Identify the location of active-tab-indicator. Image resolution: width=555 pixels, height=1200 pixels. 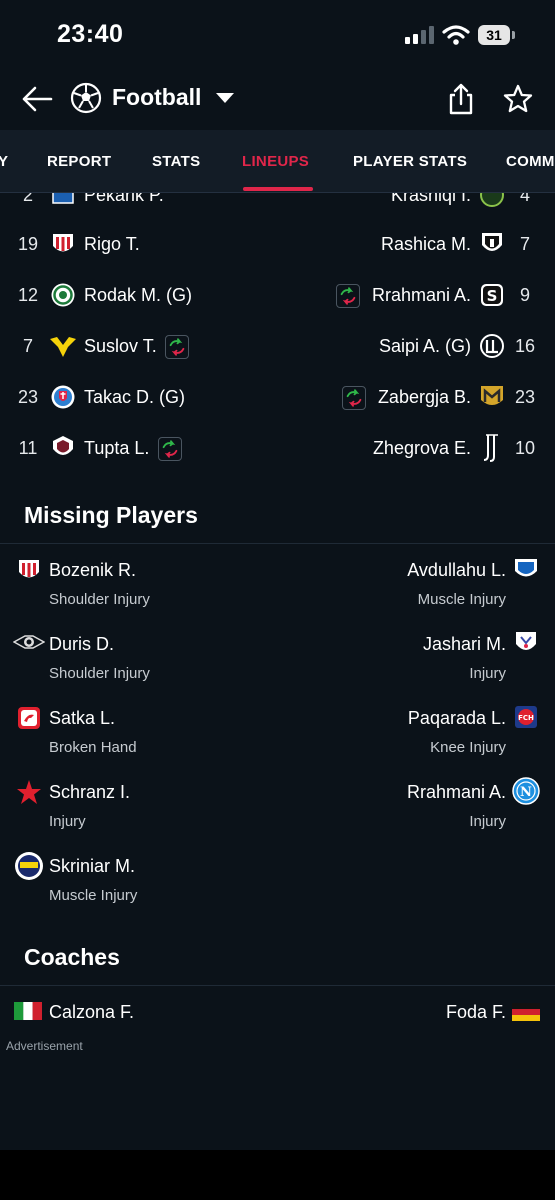
(278, 189).